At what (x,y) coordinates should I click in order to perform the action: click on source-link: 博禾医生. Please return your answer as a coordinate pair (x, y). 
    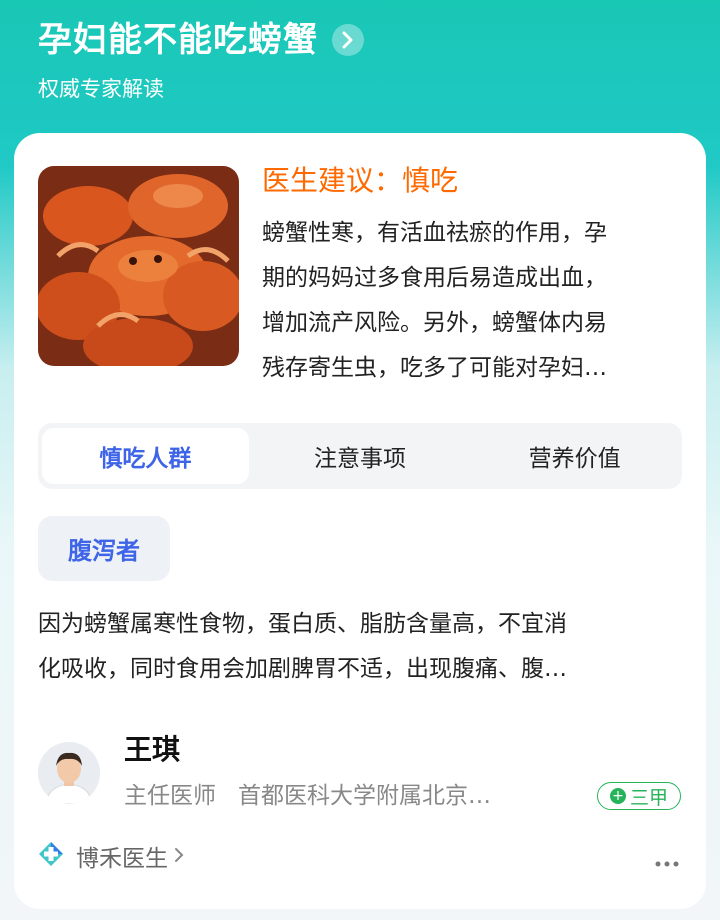
    Looking at the image, I should click on (111, 856).